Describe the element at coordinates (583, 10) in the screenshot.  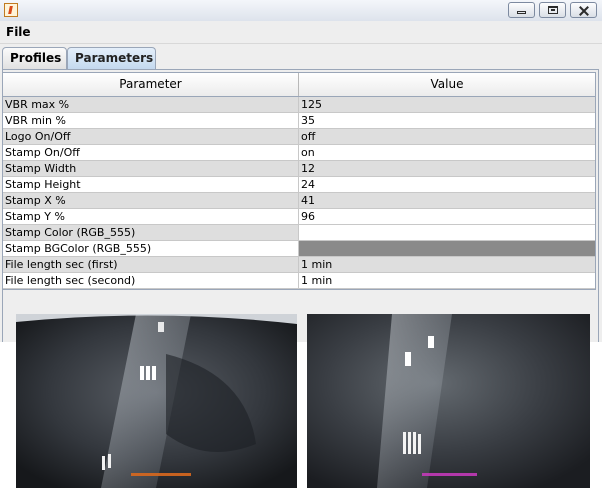
I see `close-button` at that location.